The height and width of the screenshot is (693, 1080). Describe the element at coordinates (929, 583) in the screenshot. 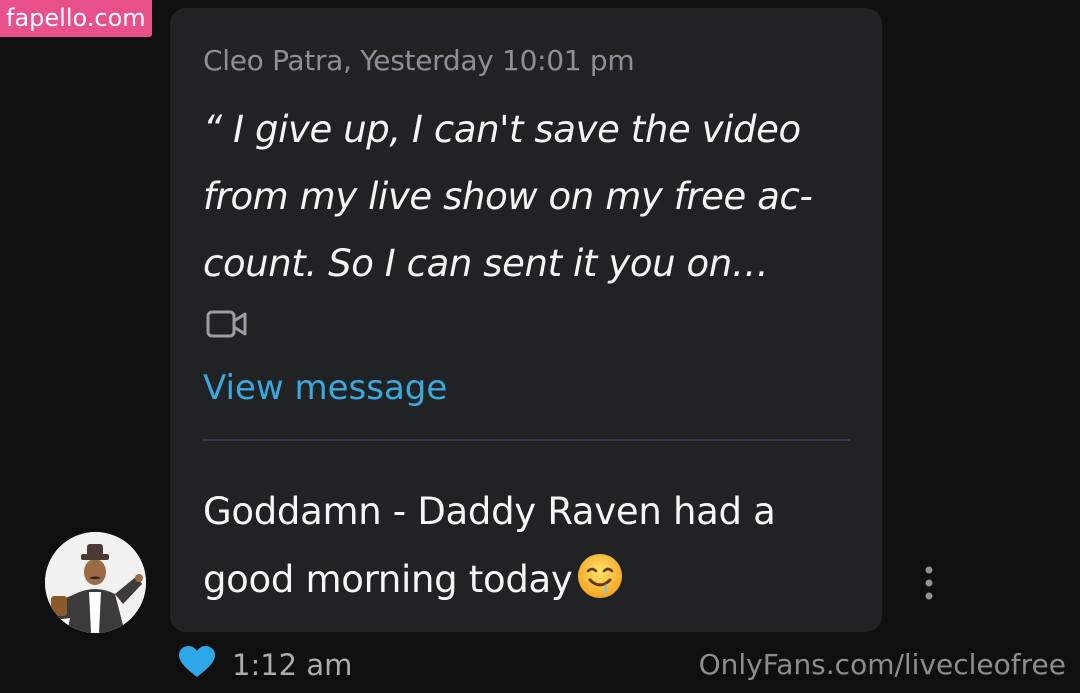

I see `more-vertical-icon` at that location.